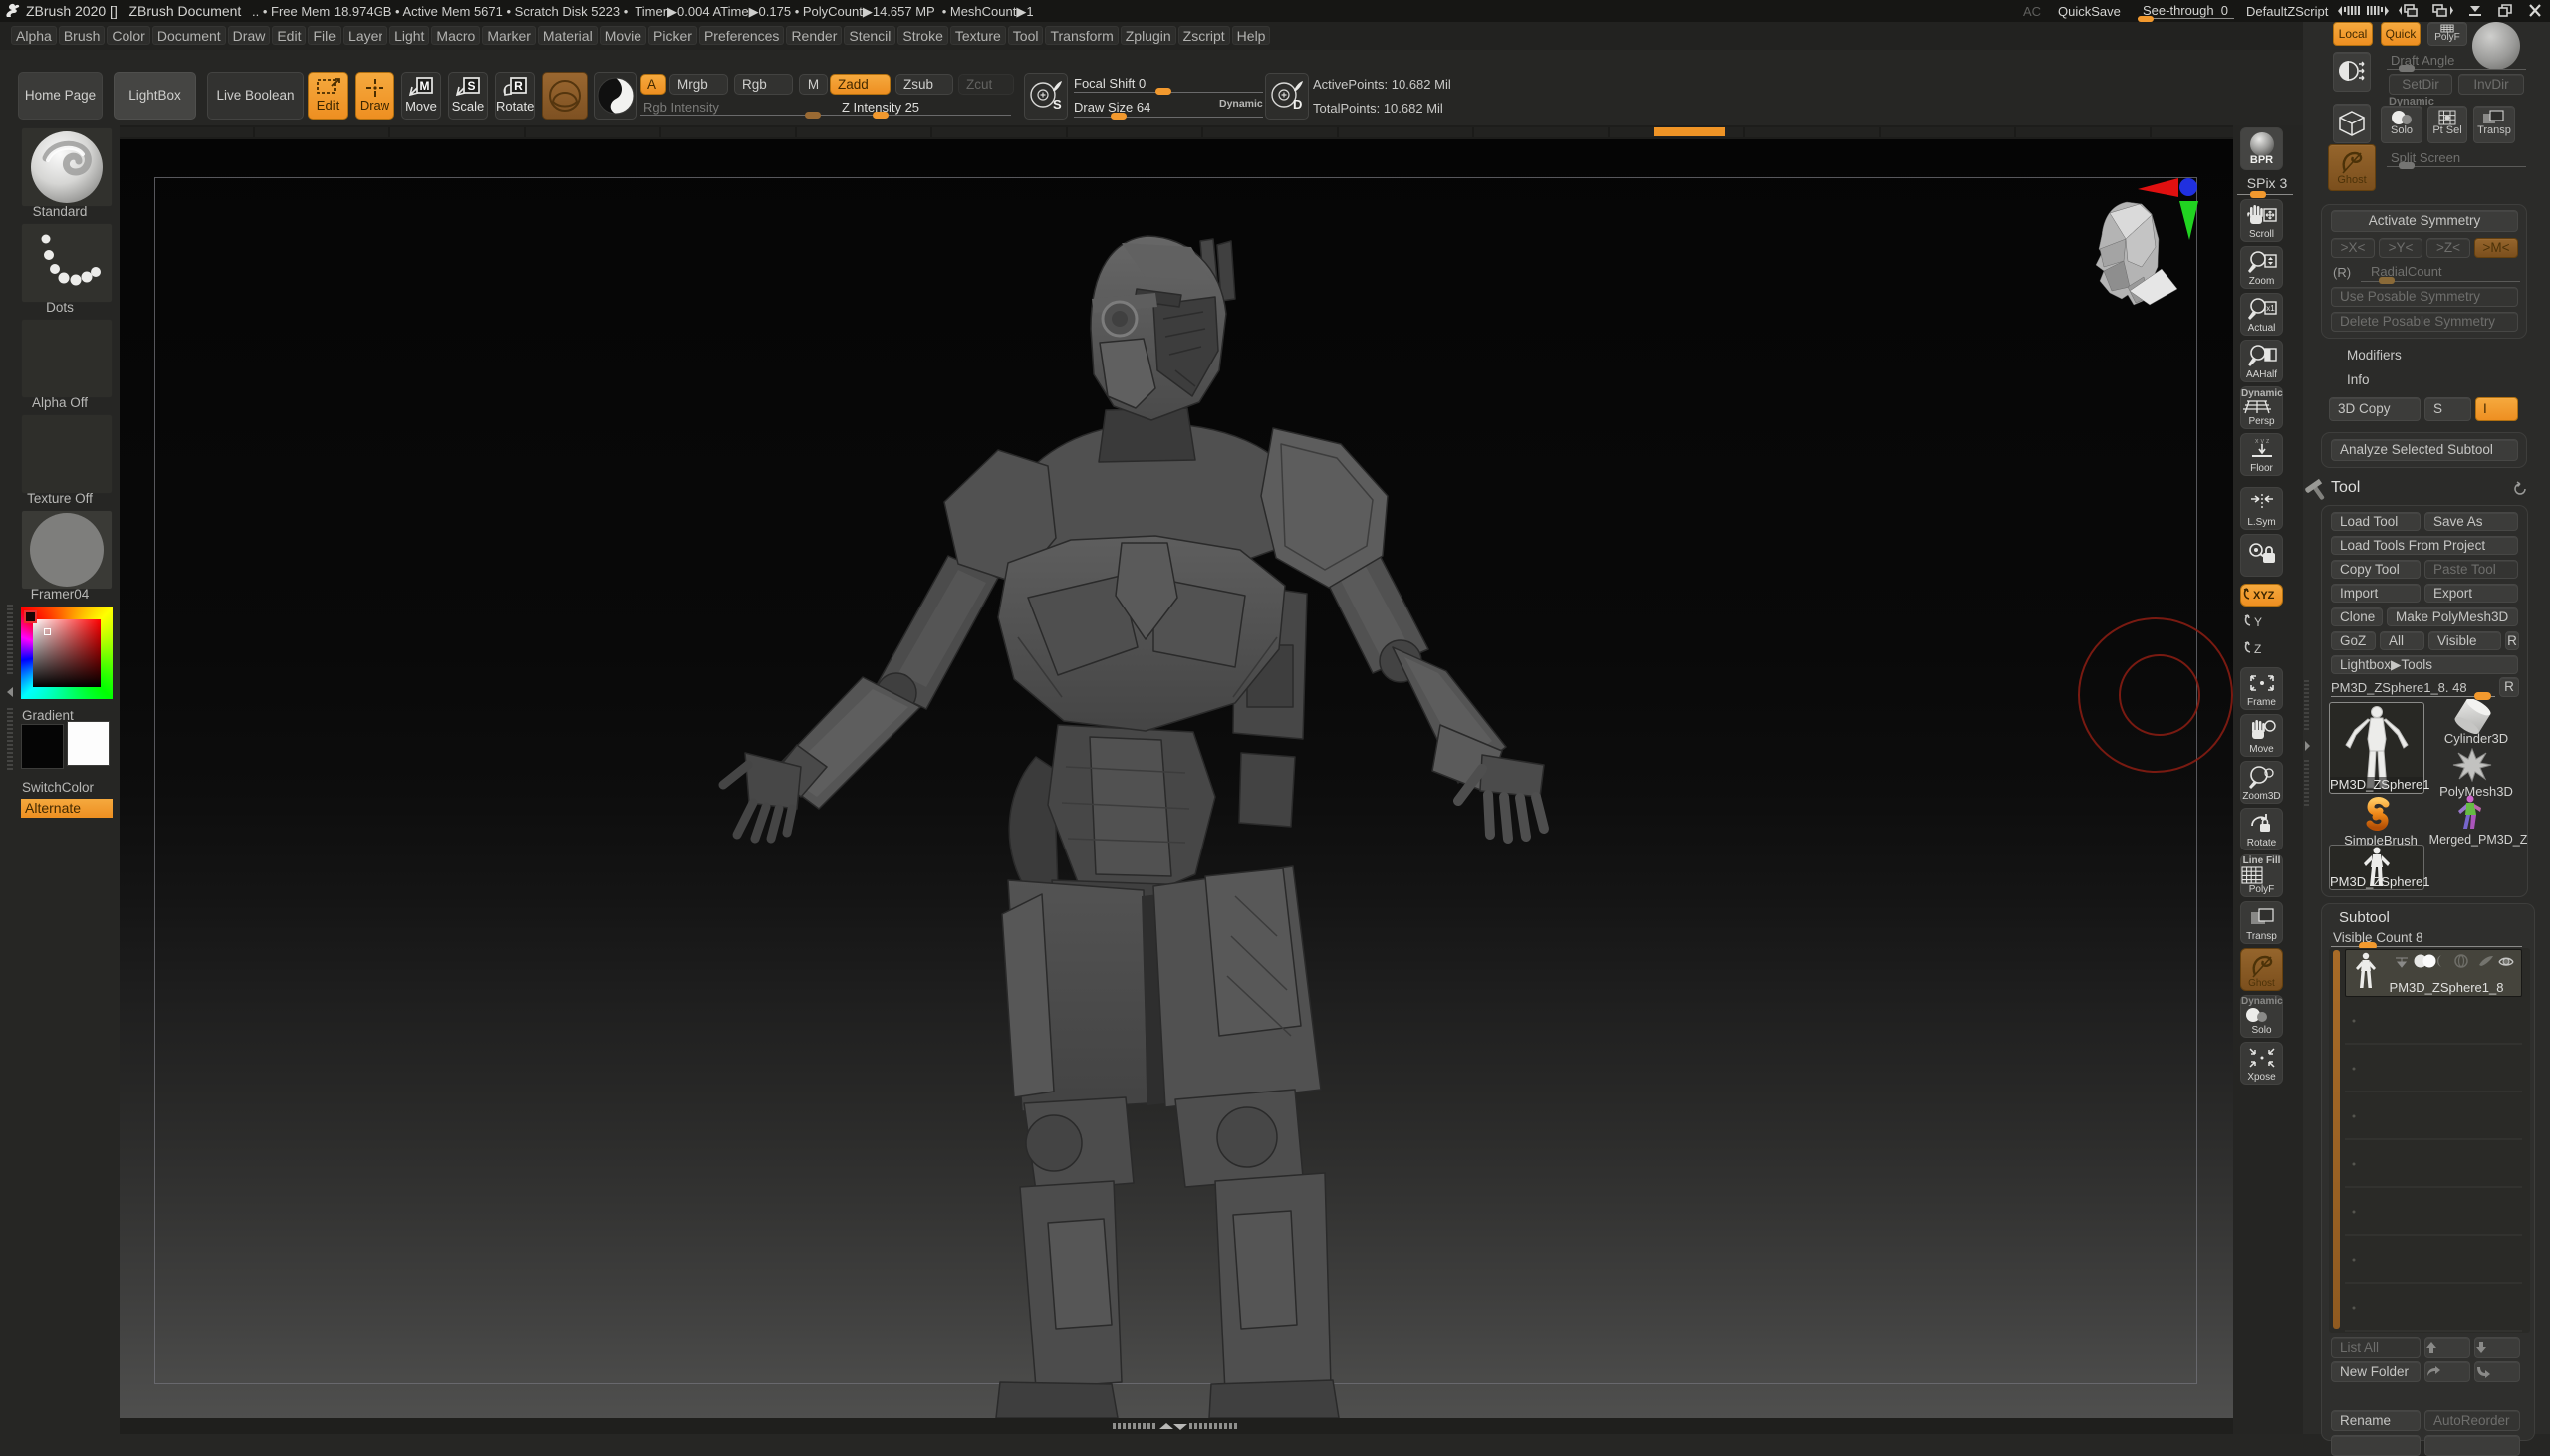 Image resolution: width=2550 pixels, height=1456 pixels. I want to click on svg-text: x y z, so click(2262, 441).